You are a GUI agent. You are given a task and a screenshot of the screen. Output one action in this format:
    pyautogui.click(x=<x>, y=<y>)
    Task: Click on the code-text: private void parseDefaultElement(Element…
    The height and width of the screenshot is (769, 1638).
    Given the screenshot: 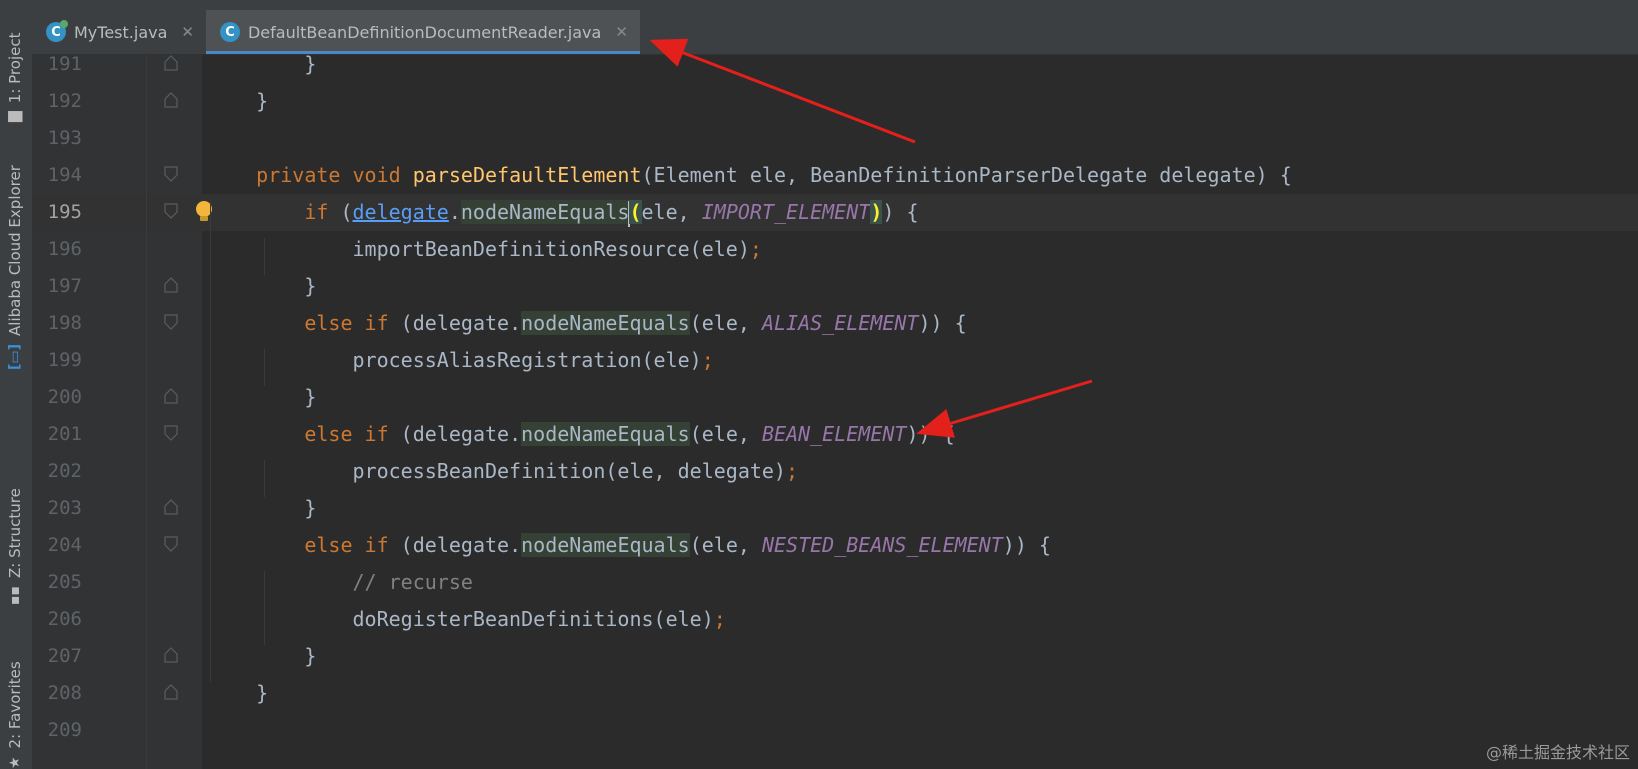 What is the action you would take?
    pyautogui.click(x=774, y=175)
    